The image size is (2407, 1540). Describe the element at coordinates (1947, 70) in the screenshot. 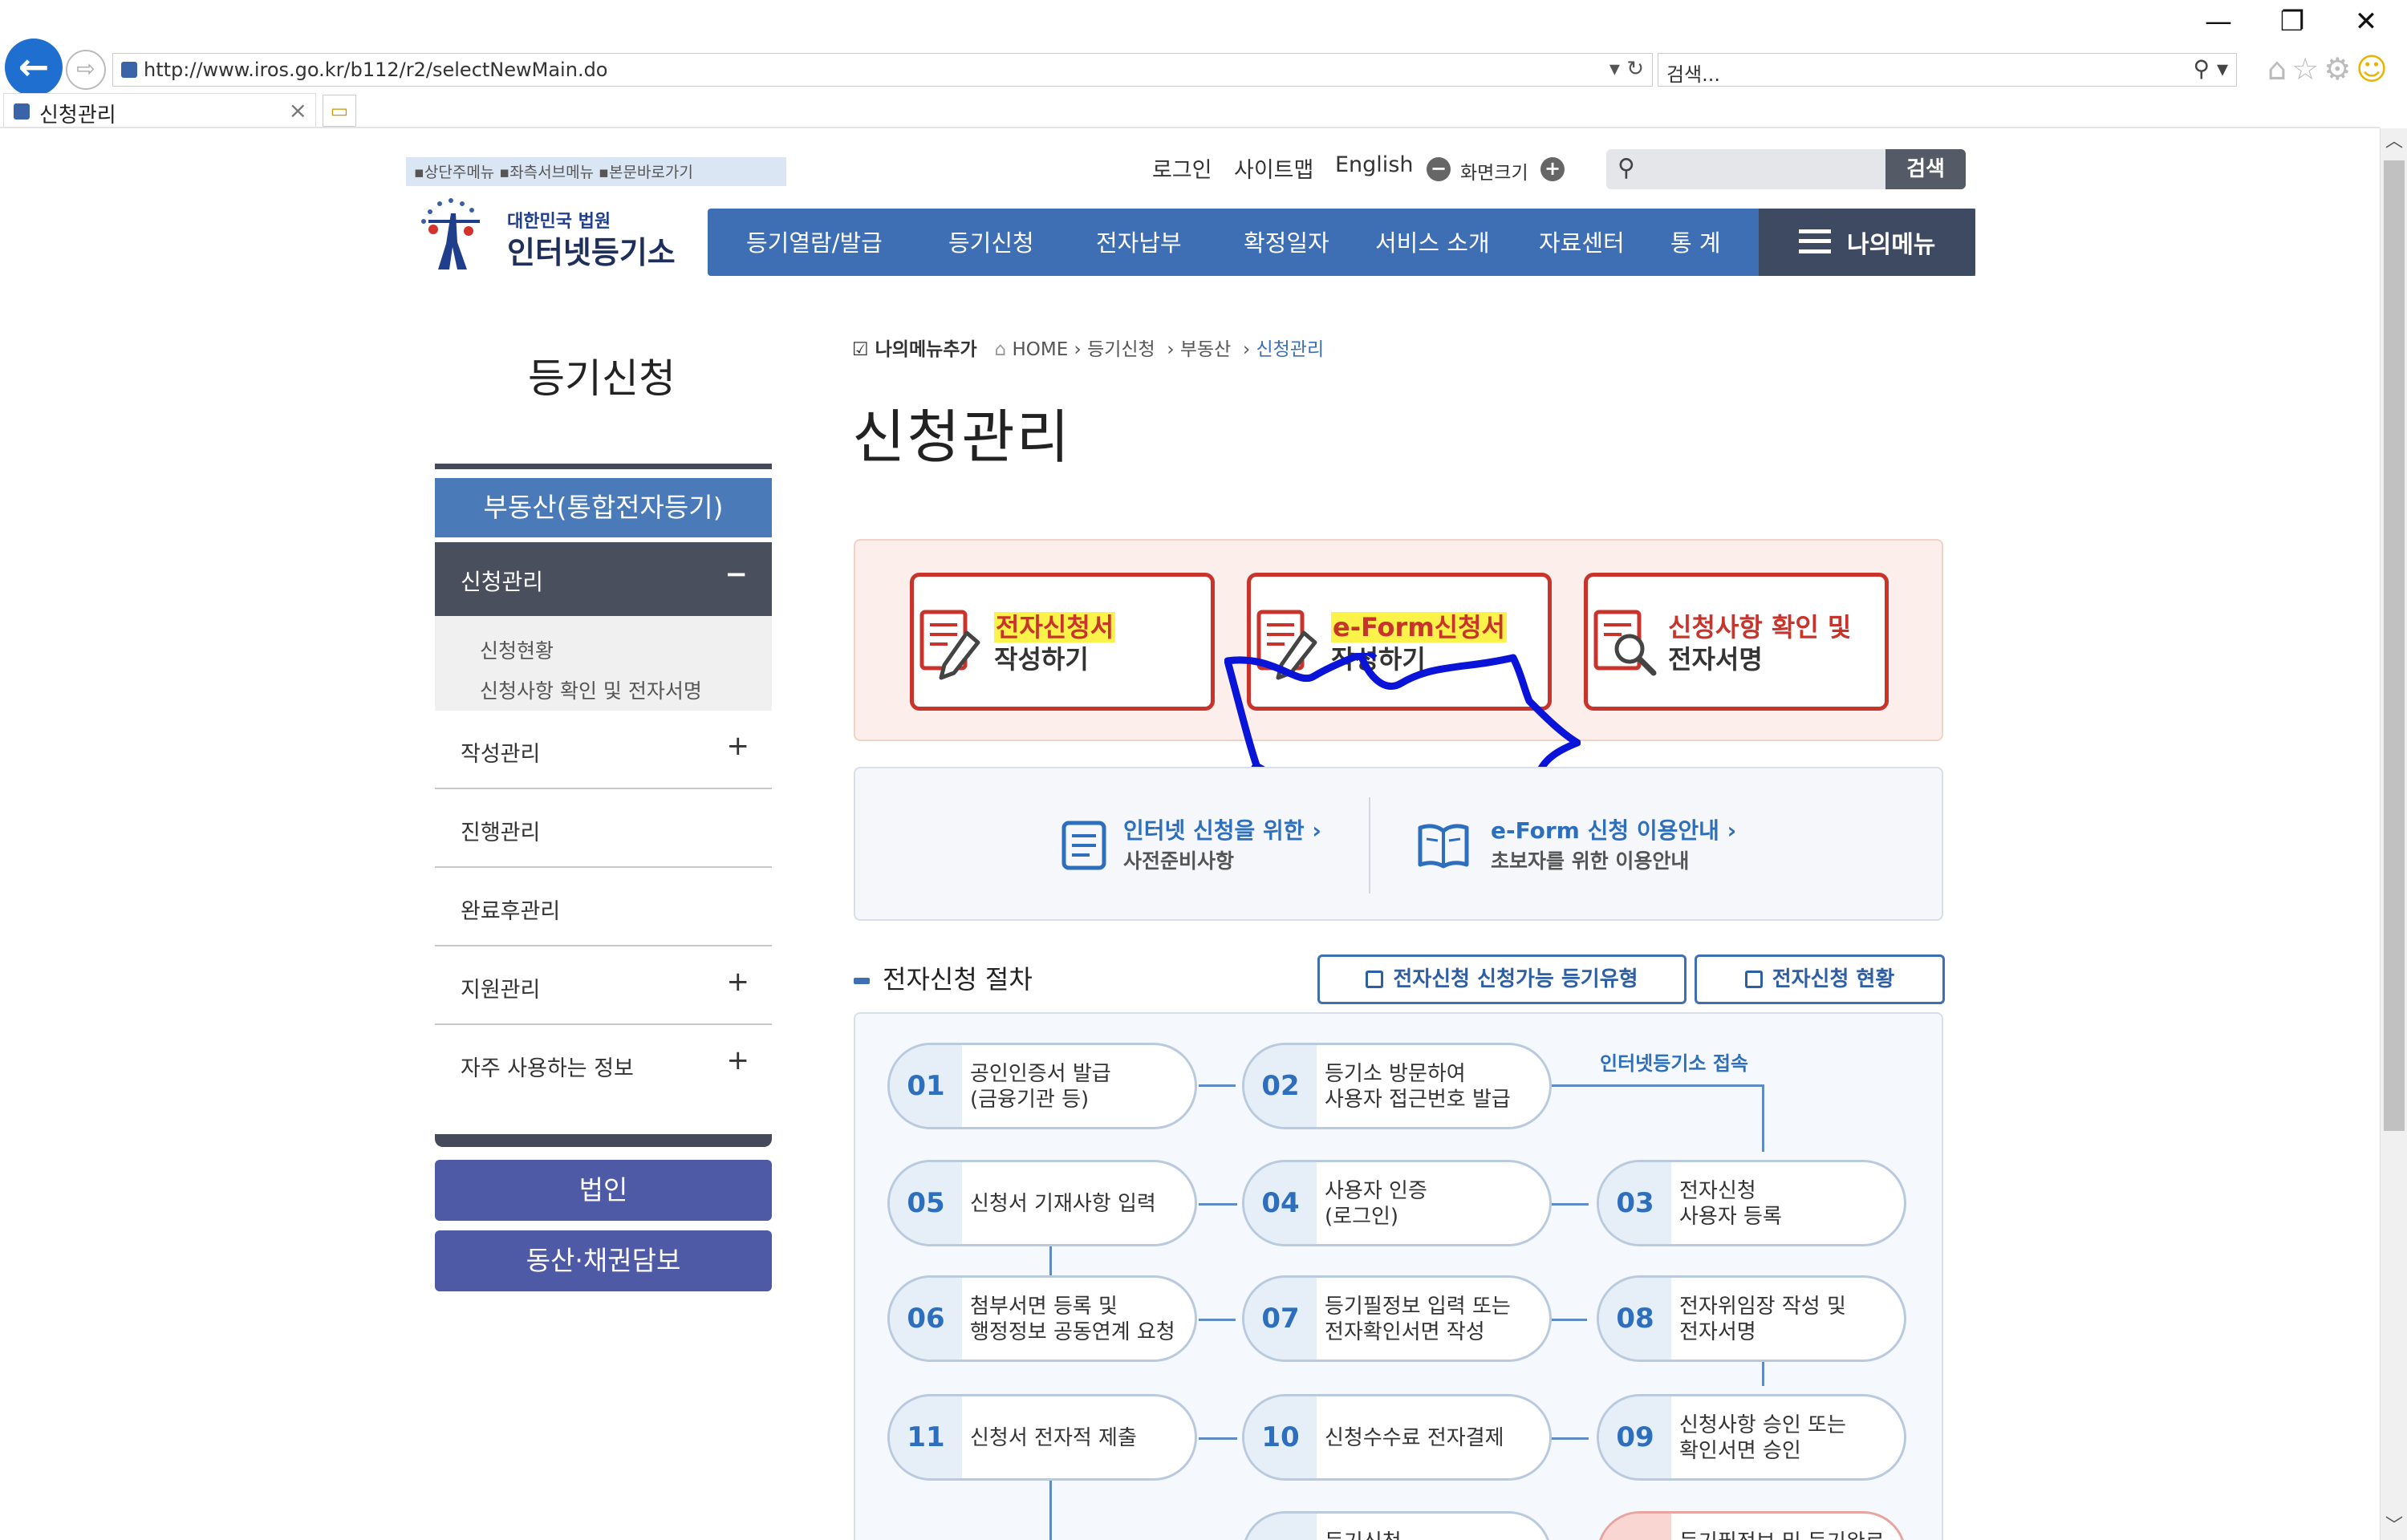

I see `browser-search-input: 검색... ⚲ ▾` at that location.